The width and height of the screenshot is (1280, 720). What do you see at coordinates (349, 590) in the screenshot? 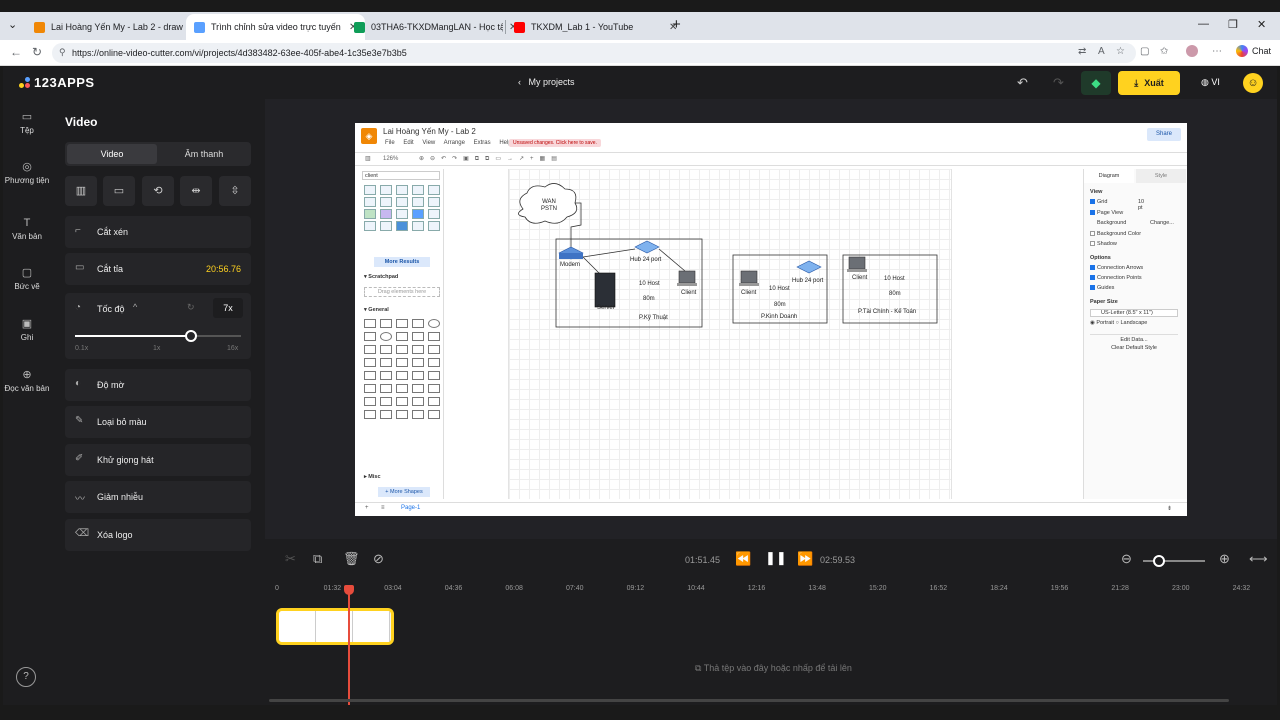
I see `playhead-handle` at bounding box center [349, 590].